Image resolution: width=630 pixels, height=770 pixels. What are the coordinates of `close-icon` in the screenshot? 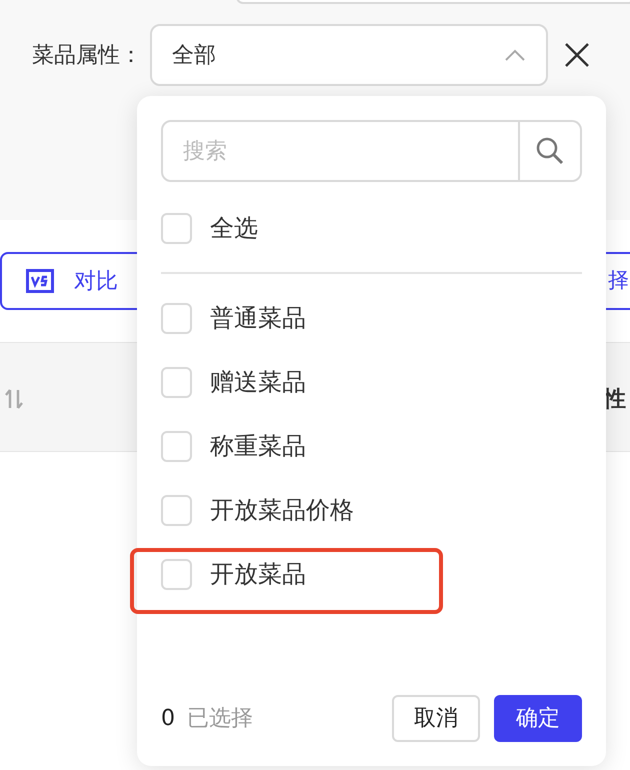 It's located at (577, 55).